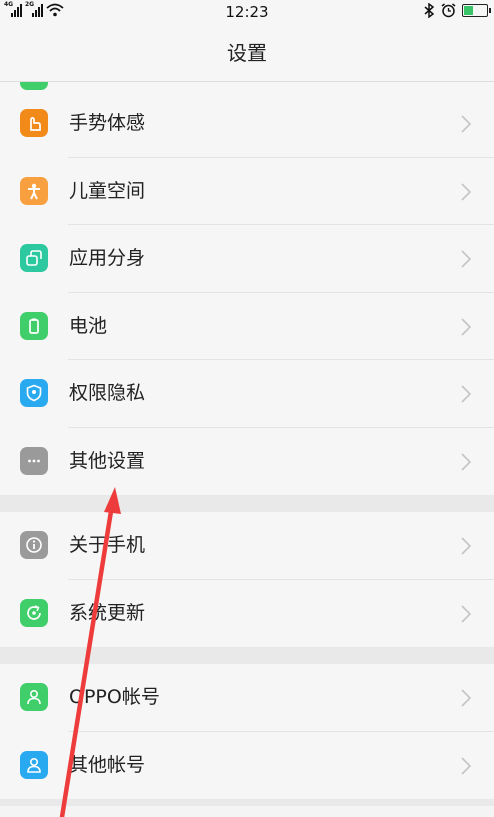  What do you see at coordinates (34, 545) in the screenshot?
I see `info-icon` at bounding box center [34, 545].